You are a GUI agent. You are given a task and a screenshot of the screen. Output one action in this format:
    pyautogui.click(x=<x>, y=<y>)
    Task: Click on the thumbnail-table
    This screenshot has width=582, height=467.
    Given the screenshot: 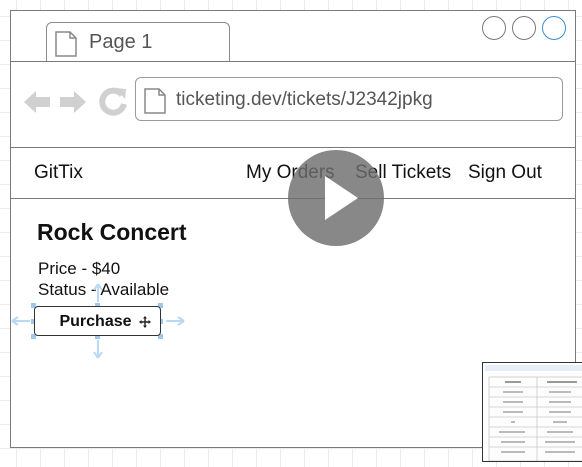 What is the action you would take?
    pyautogui.click(x=533, y=413)
    